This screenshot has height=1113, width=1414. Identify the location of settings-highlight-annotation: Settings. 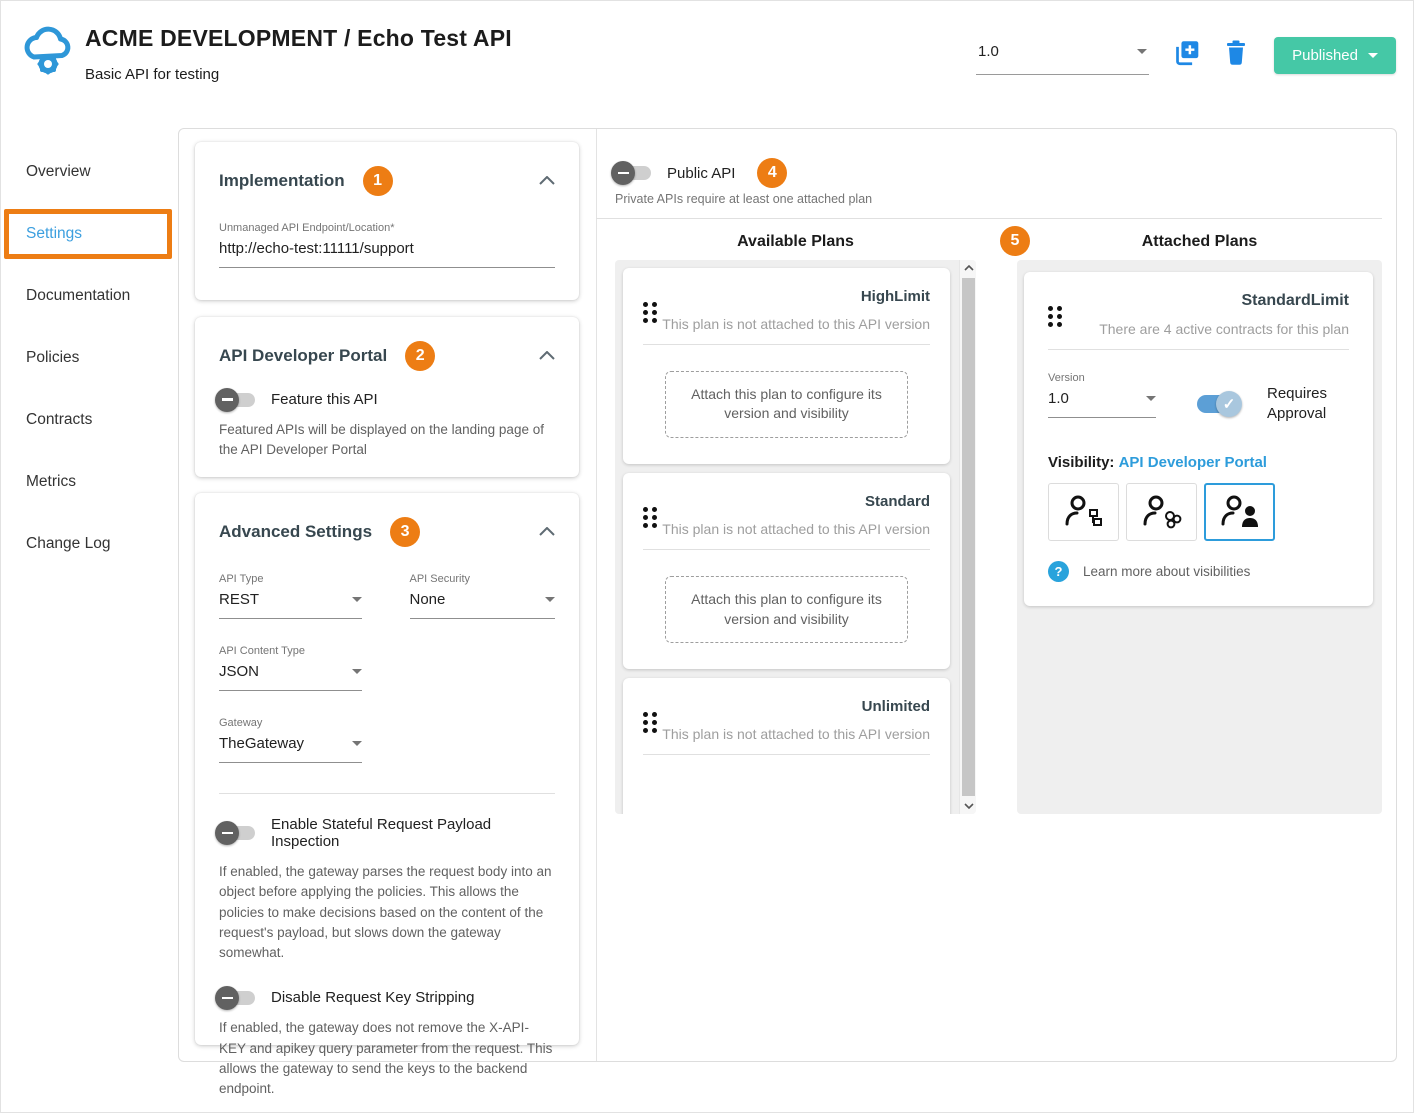
(88, 234).